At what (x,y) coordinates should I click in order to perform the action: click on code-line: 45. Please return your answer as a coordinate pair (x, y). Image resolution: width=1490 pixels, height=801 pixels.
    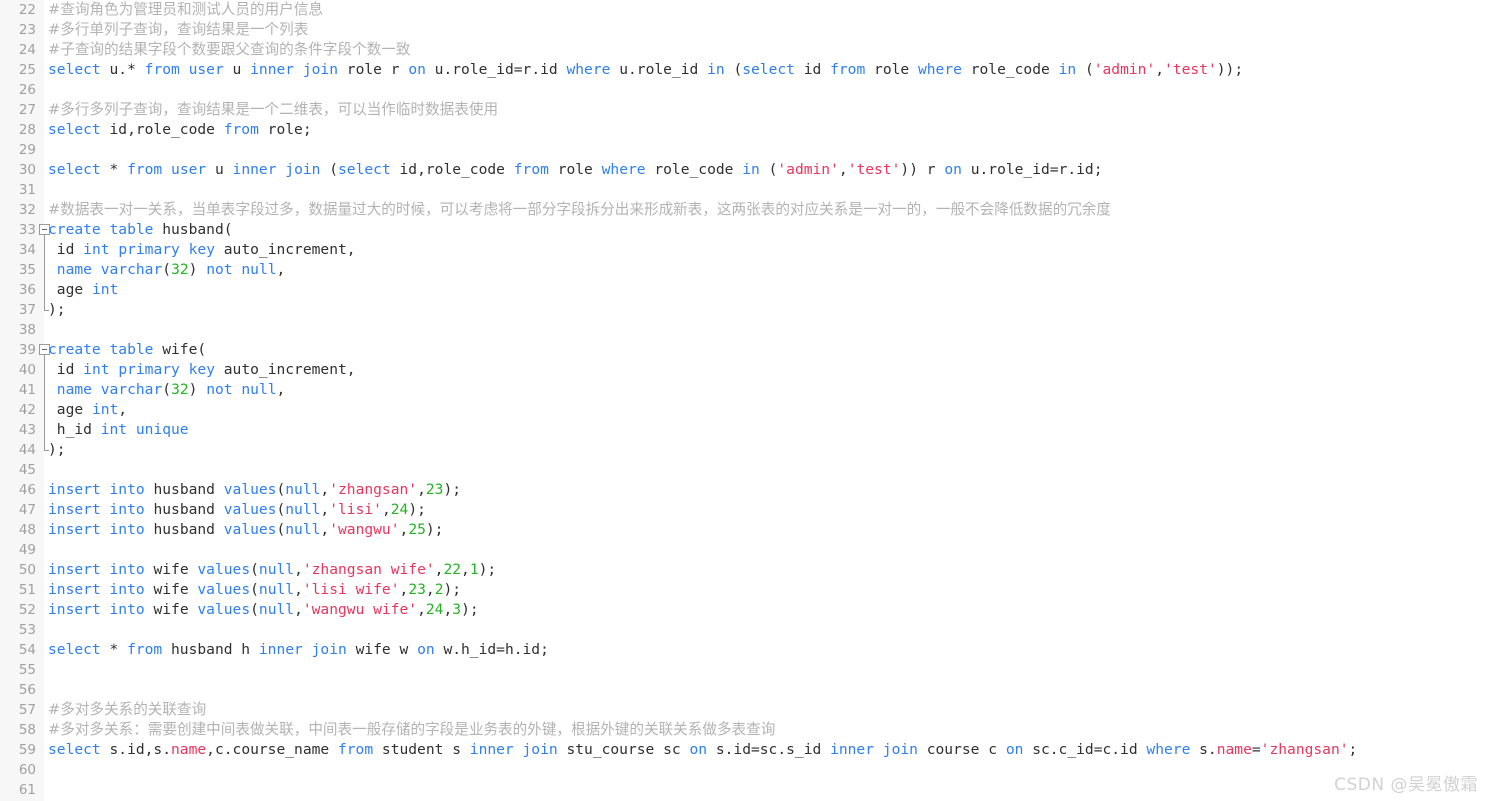
    Looking at the image, I should click on (745, 470).